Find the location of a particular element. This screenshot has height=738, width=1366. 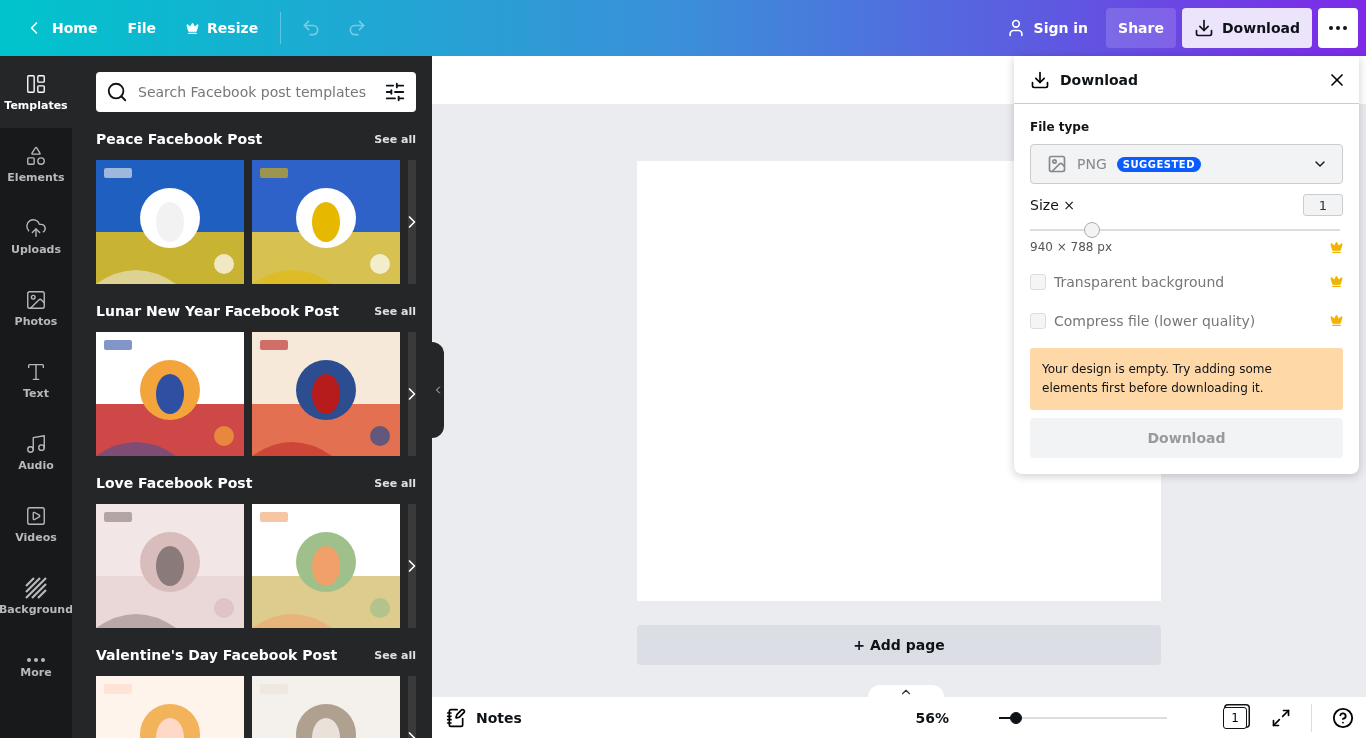

fullscreen-icon is located at coordinates (1281, 717).